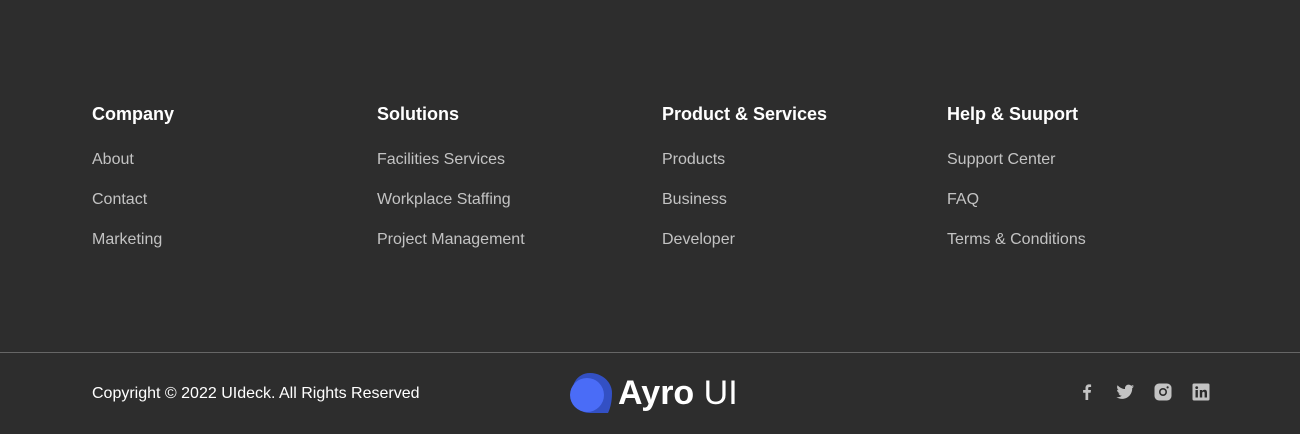  I want to click on instagram-icon, so click(1163, 392).